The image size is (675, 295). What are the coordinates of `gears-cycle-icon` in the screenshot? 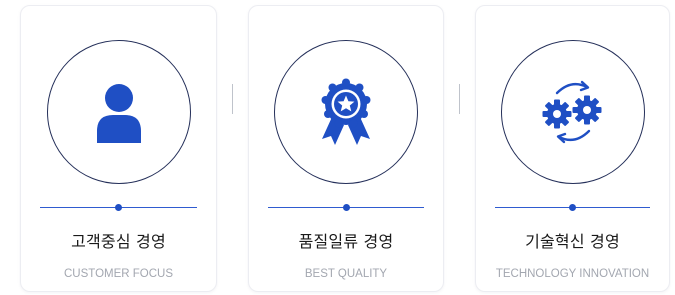 It's located at (571, 112).